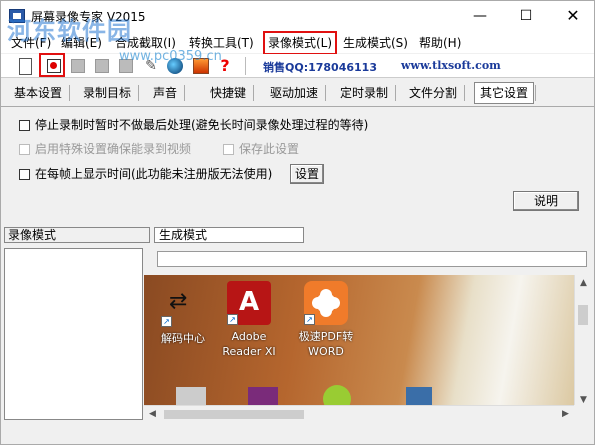 This screenshot has height=445, width=595. Describe the element at coordinates (366, 93) in the screenshot. I see `tab-scheduled-record: 定时录制` at that location.